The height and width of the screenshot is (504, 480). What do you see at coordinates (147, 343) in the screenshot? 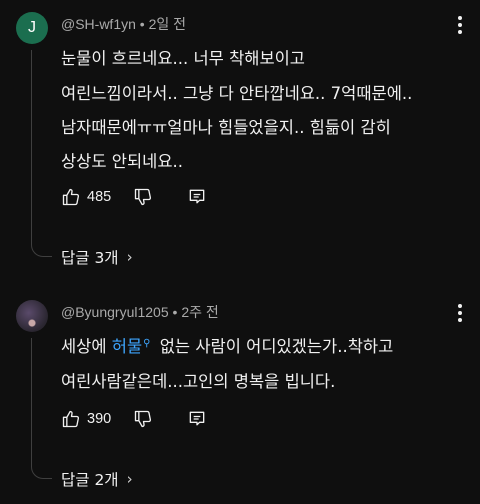
I see `search-icon: ⚲` at bounding box center [147, 343].